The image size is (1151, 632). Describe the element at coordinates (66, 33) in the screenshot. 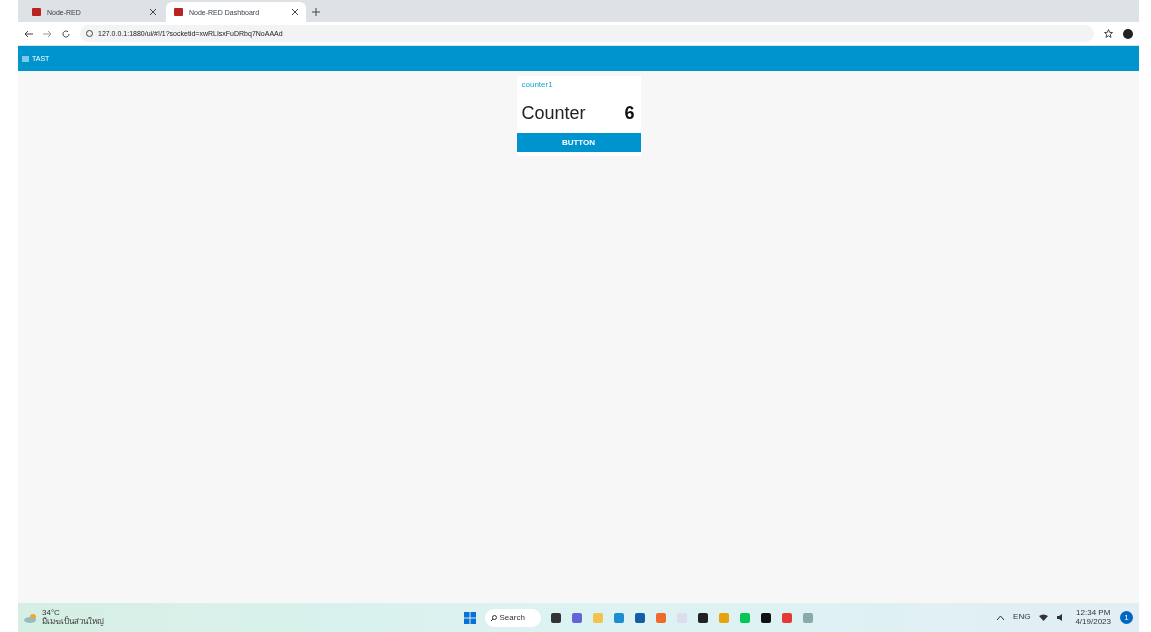

I see `reload-icon` at that location.